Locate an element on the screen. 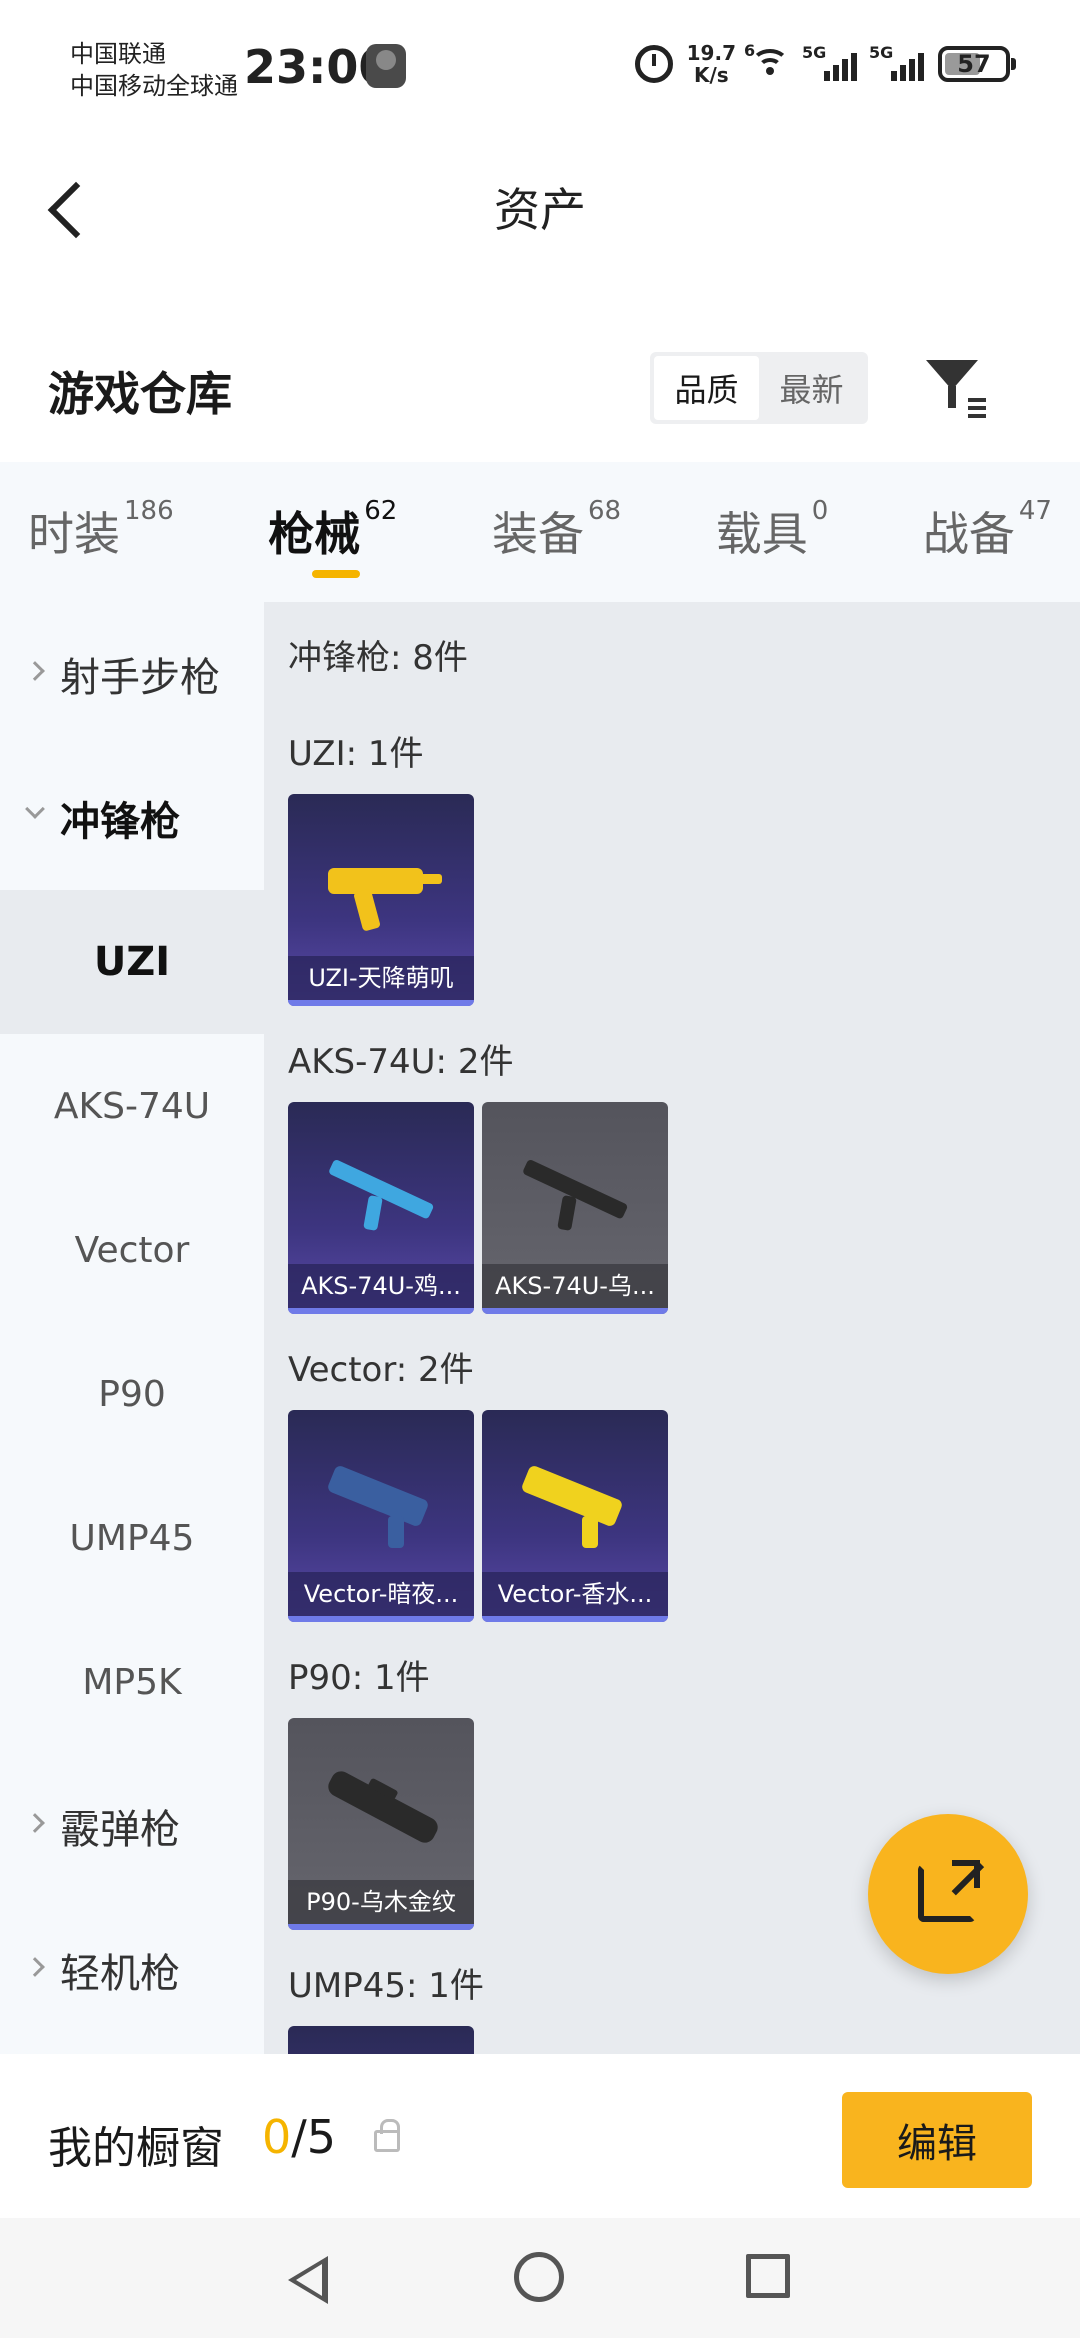  tab-label: 装备 is located at coordinates (537, 534).